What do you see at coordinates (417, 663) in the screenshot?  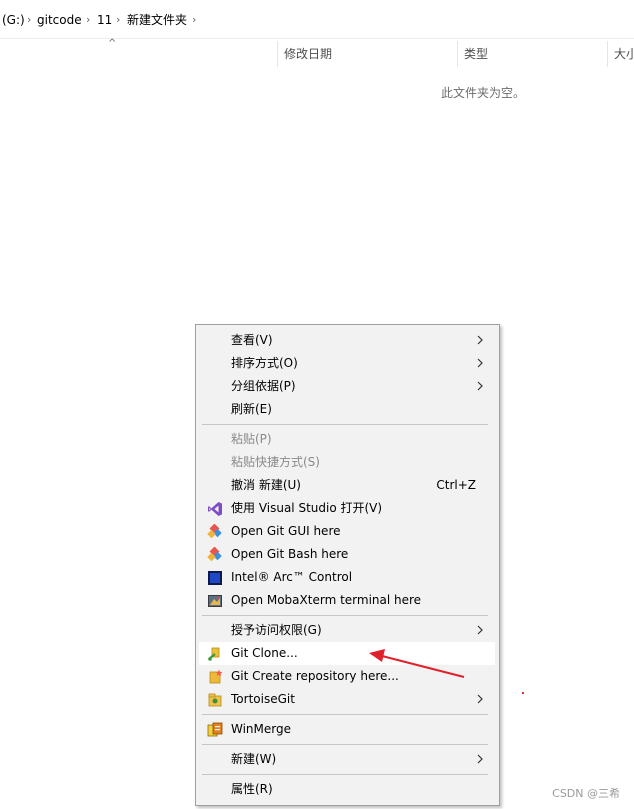 I see `annotation-arrow` at bounding box center [417, 663].